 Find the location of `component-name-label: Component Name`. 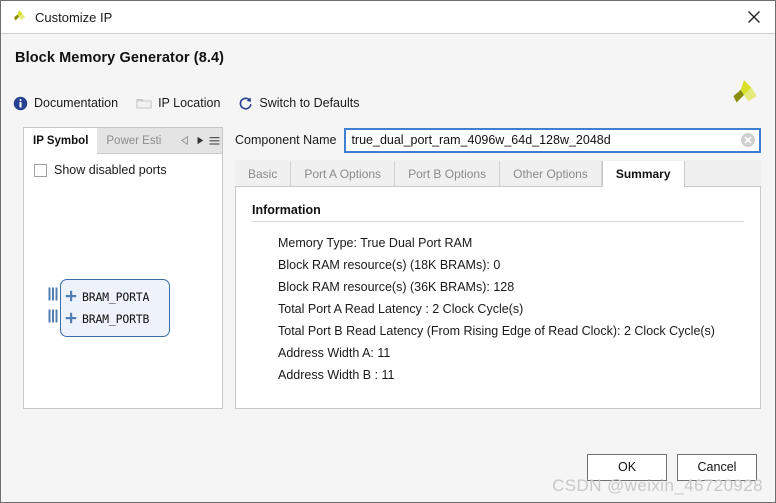

component-name-label: Component Name is located at coordinates (286, 140).